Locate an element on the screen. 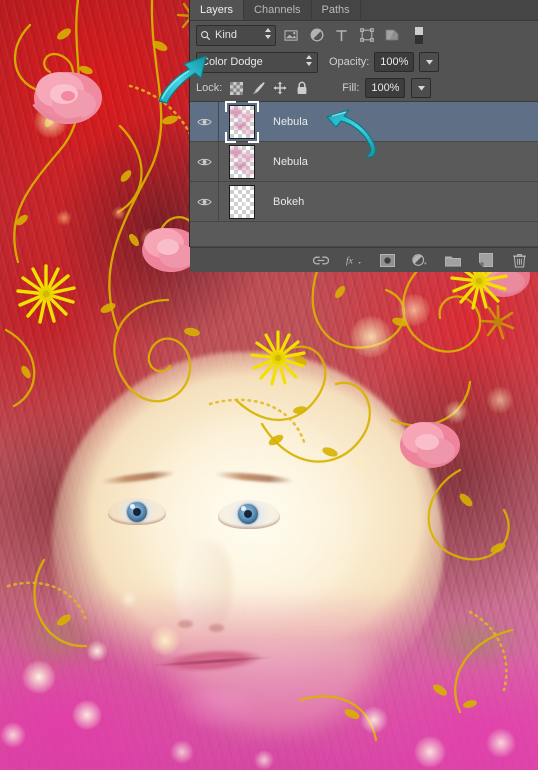  layer-list: Nebula Nebula Bokeh is located at coordinates (364, 173).